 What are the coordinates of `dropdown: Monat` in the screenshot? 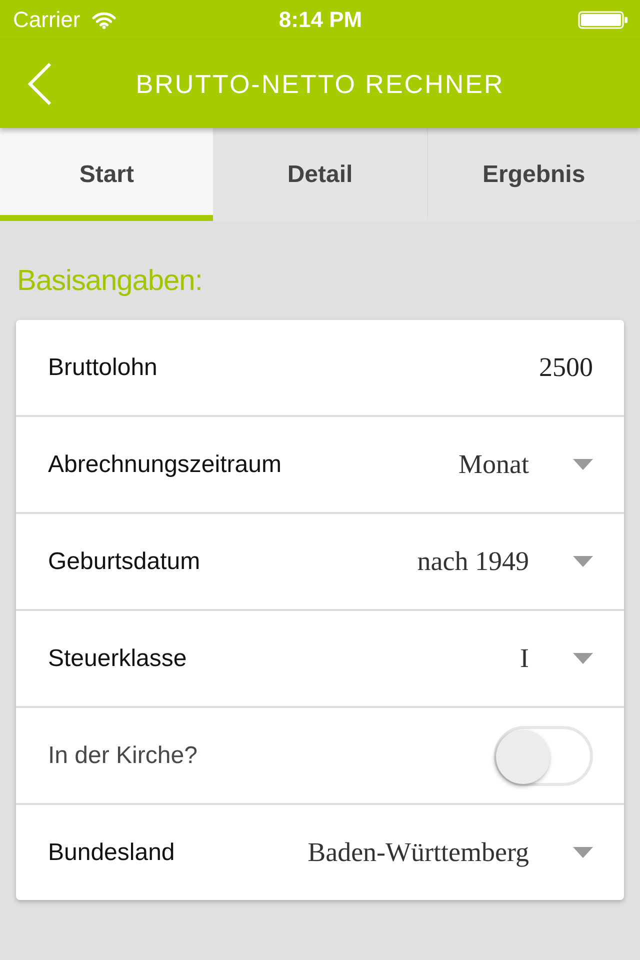 It's located at (525, 464).